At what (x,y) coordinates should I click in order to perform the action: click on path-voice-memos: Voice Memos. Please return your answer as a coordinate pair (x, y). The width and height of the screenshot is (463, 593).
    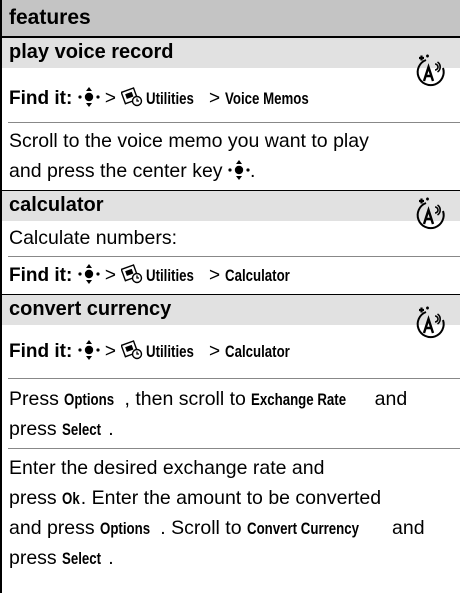
    Looking at the image, I should click on (267, 98).